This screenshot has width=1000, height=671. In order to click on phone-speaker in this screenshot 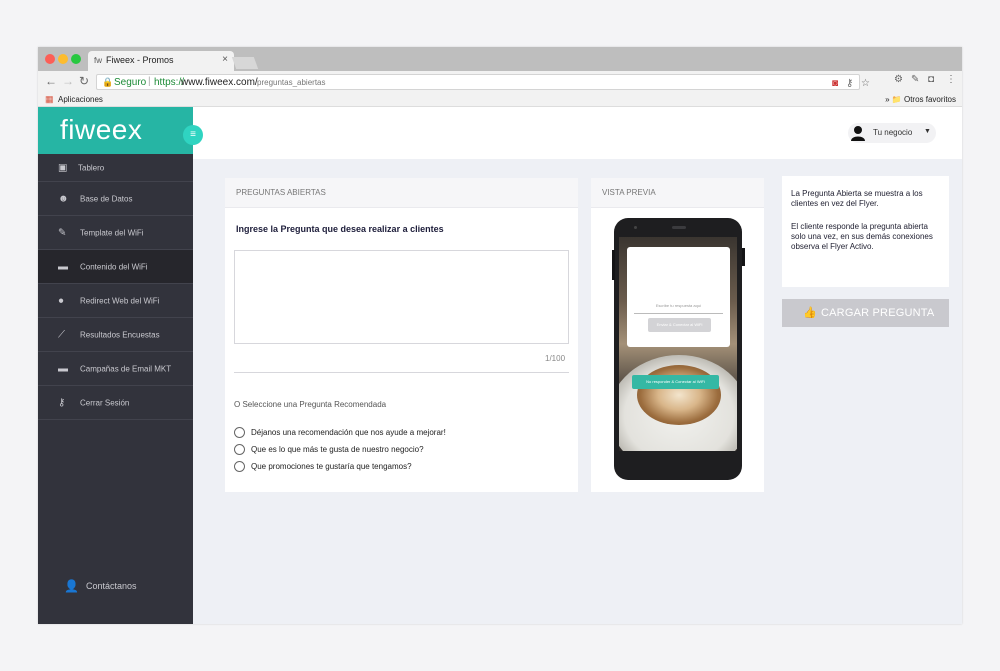, I will do `click(679, 227)`.